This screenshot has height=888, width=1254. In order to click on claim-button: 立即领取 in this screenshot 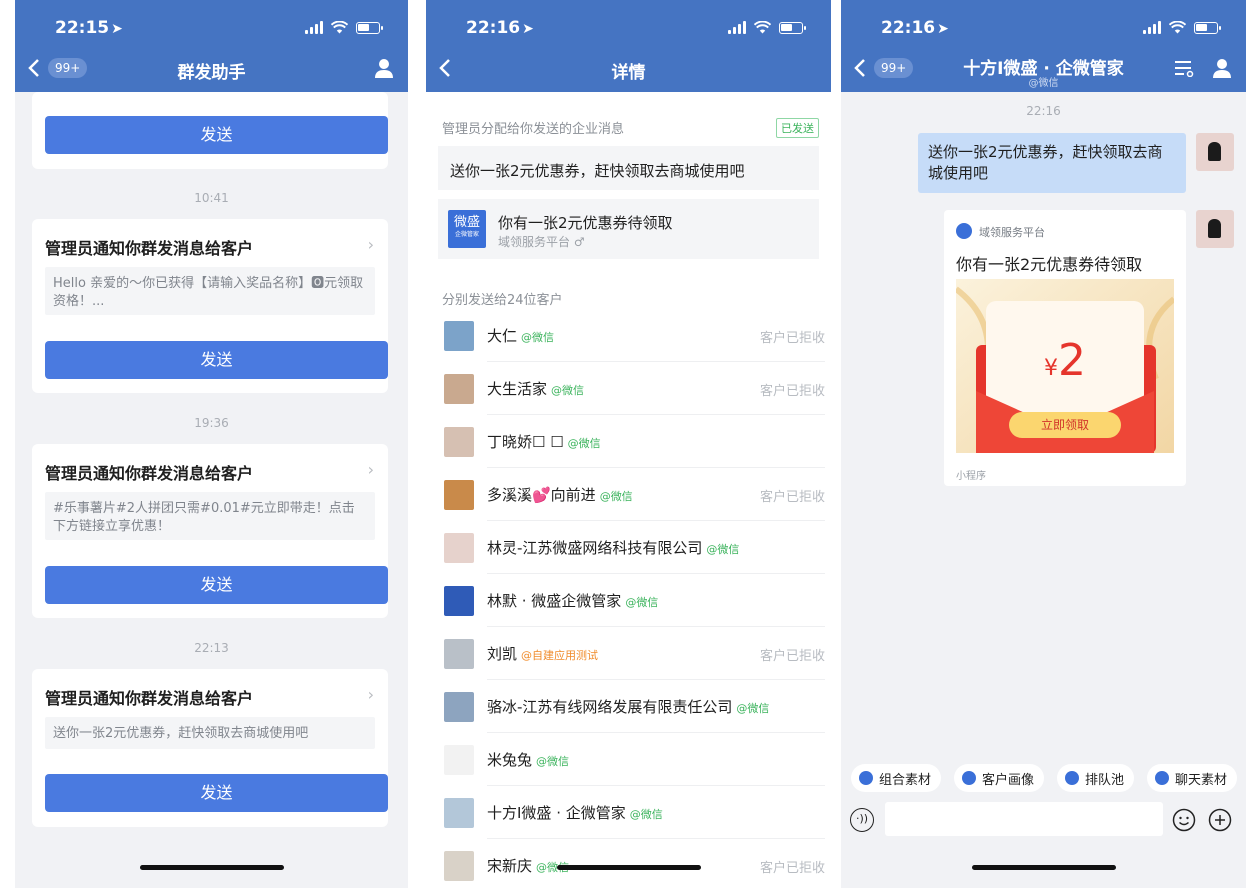, I will do `click(1065, 425)`.